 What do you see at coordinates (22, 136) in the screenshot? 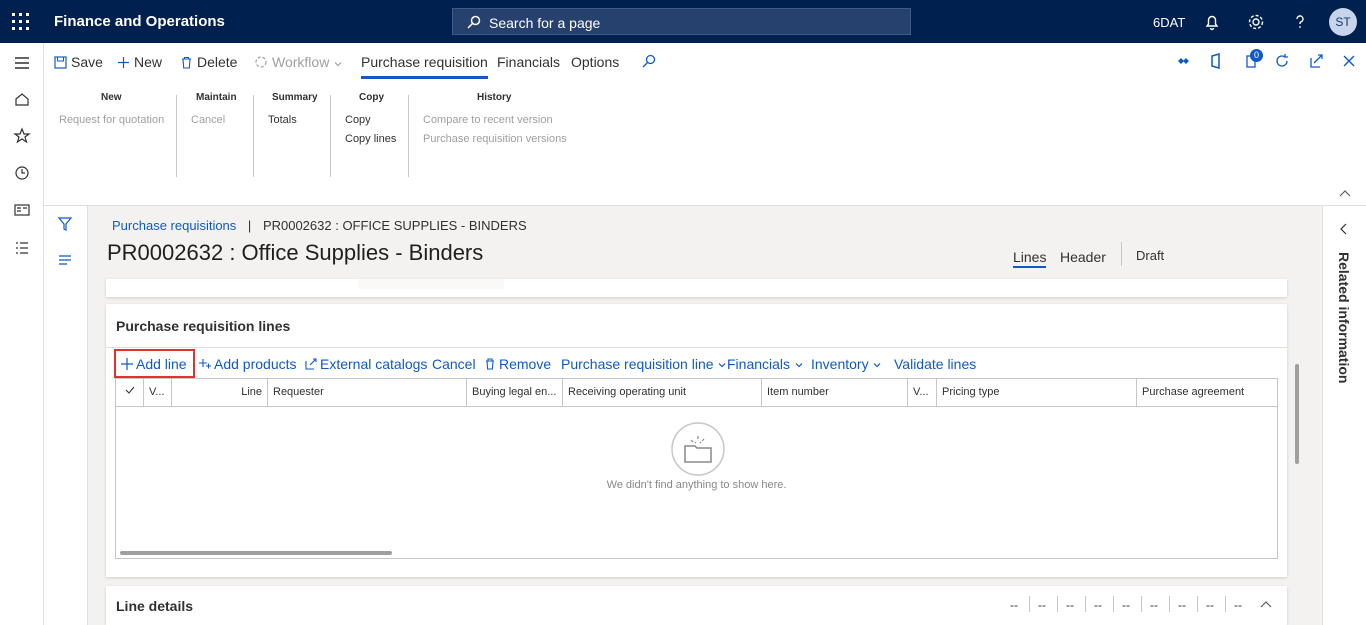
I see `star-icon` at bounding box center [22, 136].